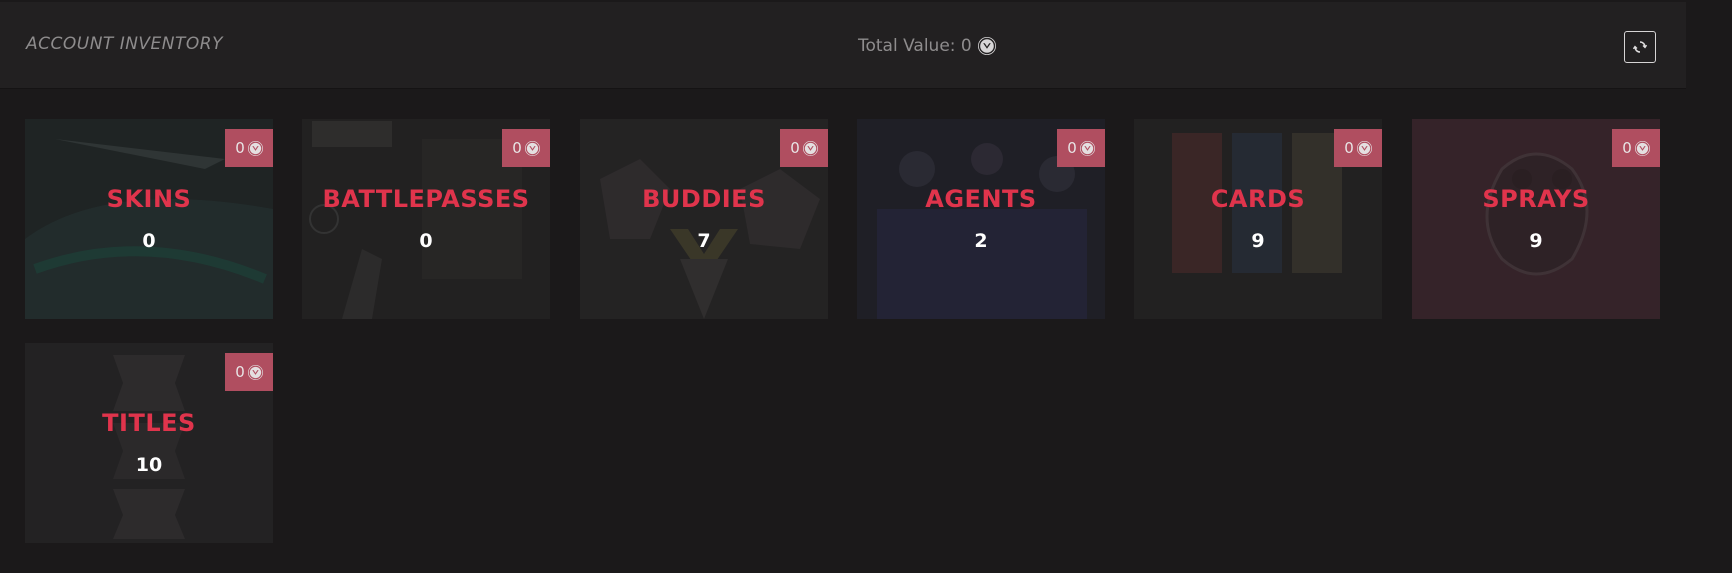  Describe the element at coordinates (1258, 219) in the screenshot. I see `inventory-card-cards: 0 CARDS 9` at that location.